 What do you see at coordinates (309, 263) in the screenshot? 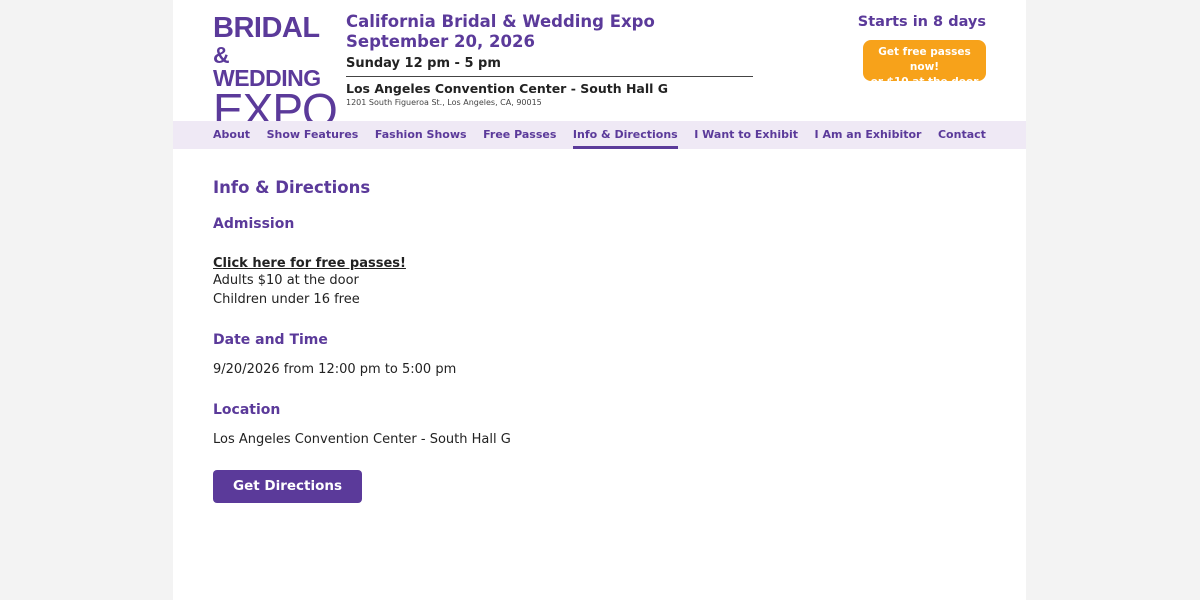
I see `free-passes-link: Click here for free passes!` at bounding box center [309, 263].